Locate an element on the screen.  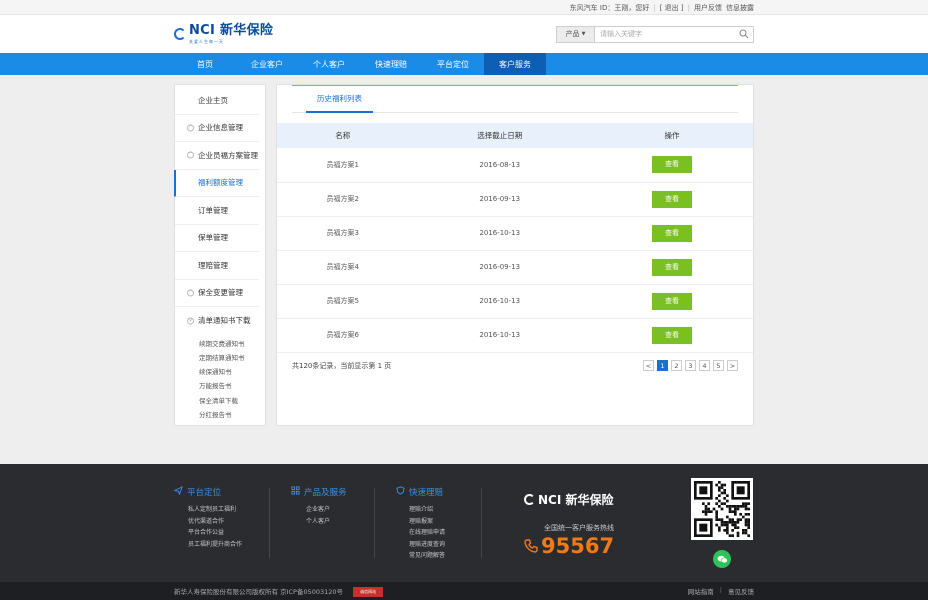
search-category-label: 产品 is located at coordinates (572, 34).